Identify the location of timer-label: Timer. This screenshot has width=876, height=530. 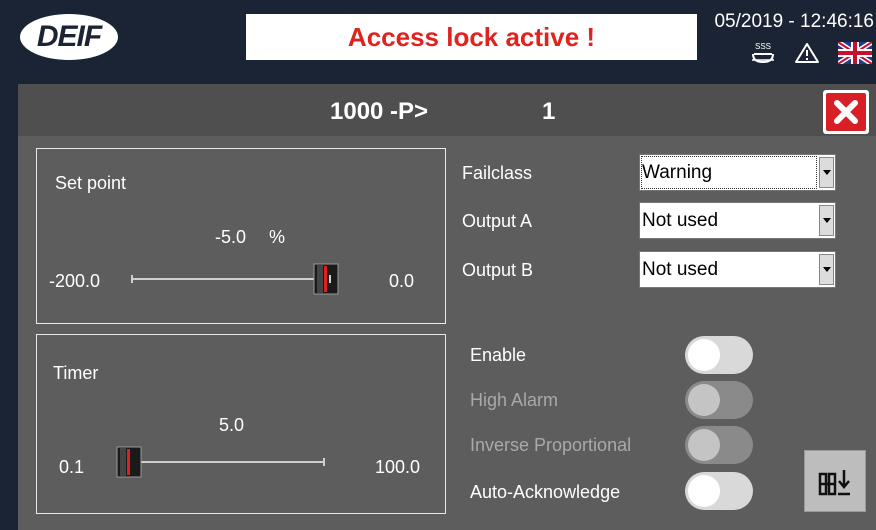
(76, 373).